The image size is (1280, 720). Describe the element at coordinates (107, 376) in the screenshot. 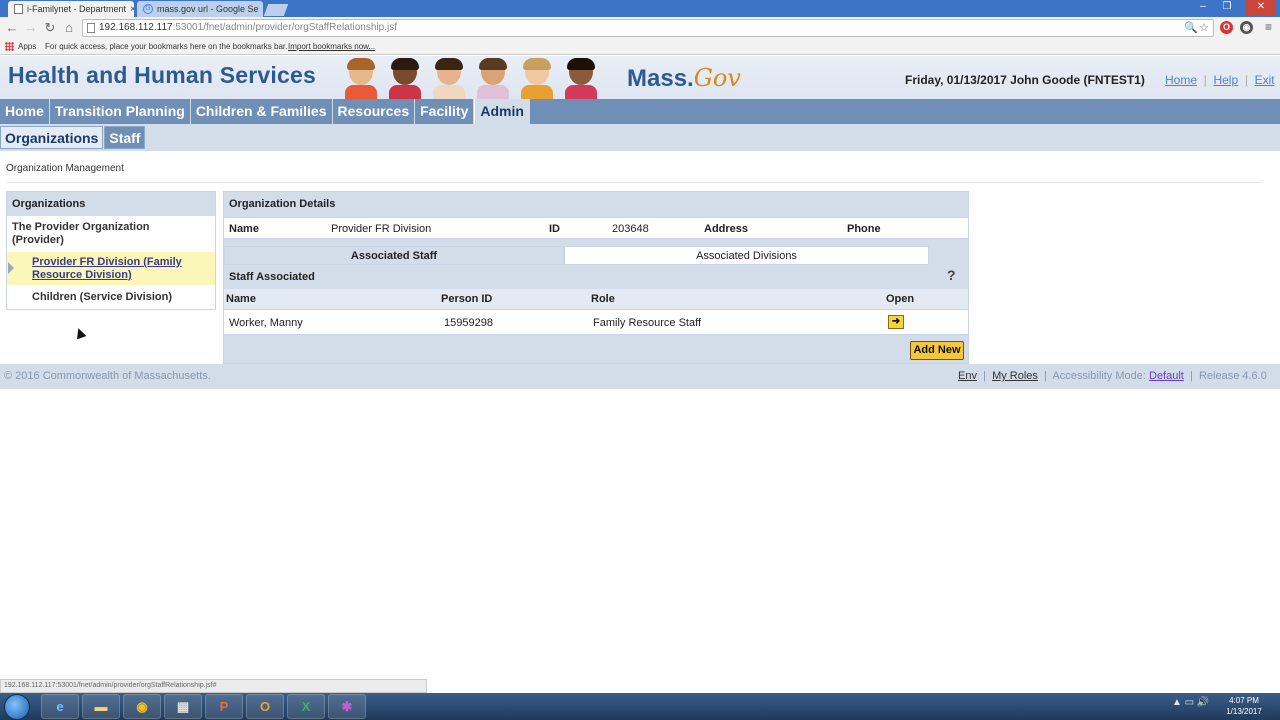

I see `copyright: © 2016 Commonwealth of Massachusetts.` at that location.